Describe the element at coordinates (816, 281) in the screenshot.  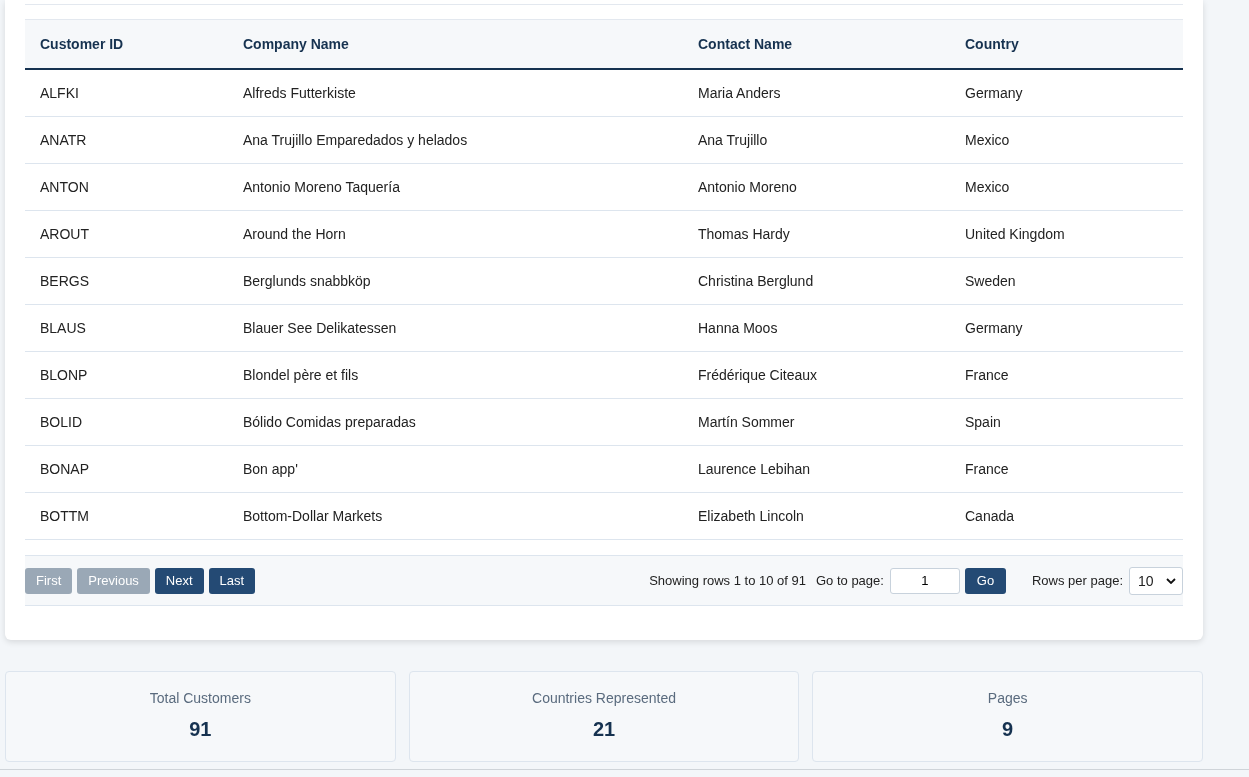
I see `table-cell: Christina Berglund` at that location.